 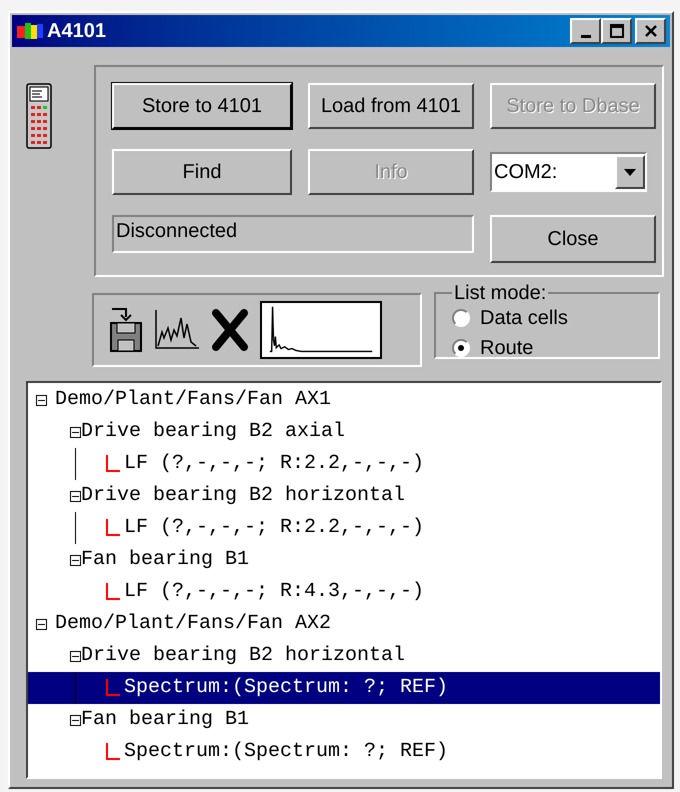 I want to click on port-dropdown: COM2:, so click(x=568, y=172).